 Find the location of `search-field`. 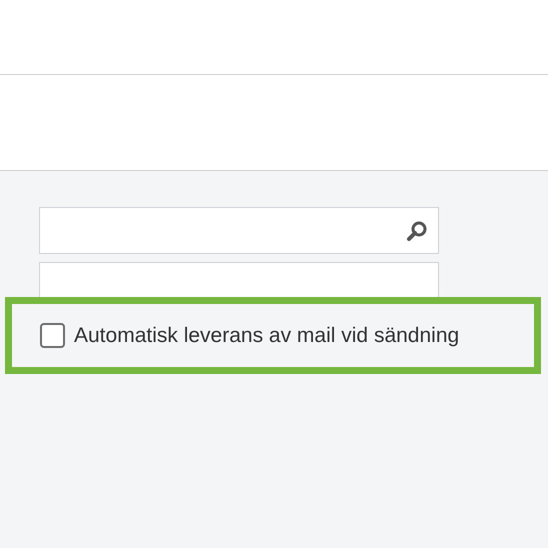

search-field is located at coordinates (239, 230).